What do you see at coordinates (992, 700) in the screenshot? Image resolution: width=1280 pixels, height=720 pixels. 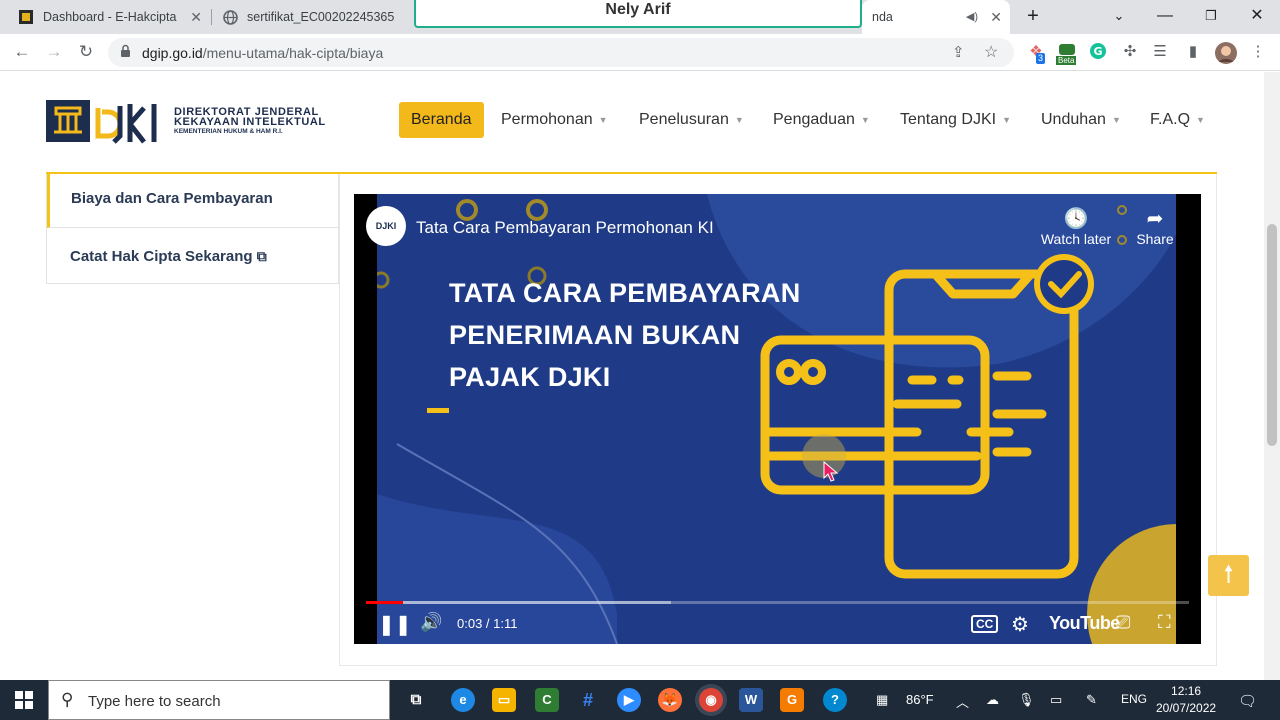 I see `onedrive-icon: ☁` at bounding box center [992, 700].